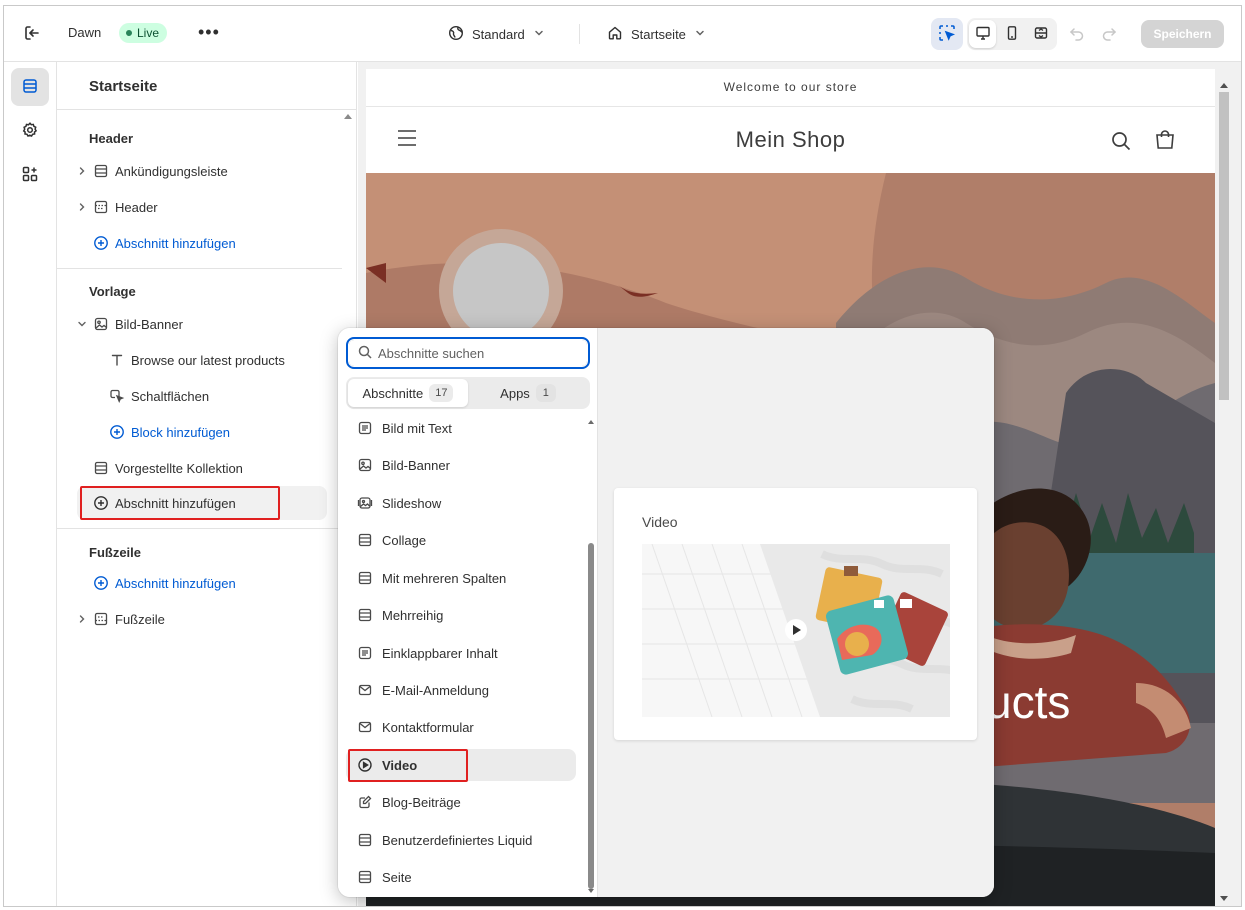  I want to click on preview-card-title: Video, so click(660, 522).